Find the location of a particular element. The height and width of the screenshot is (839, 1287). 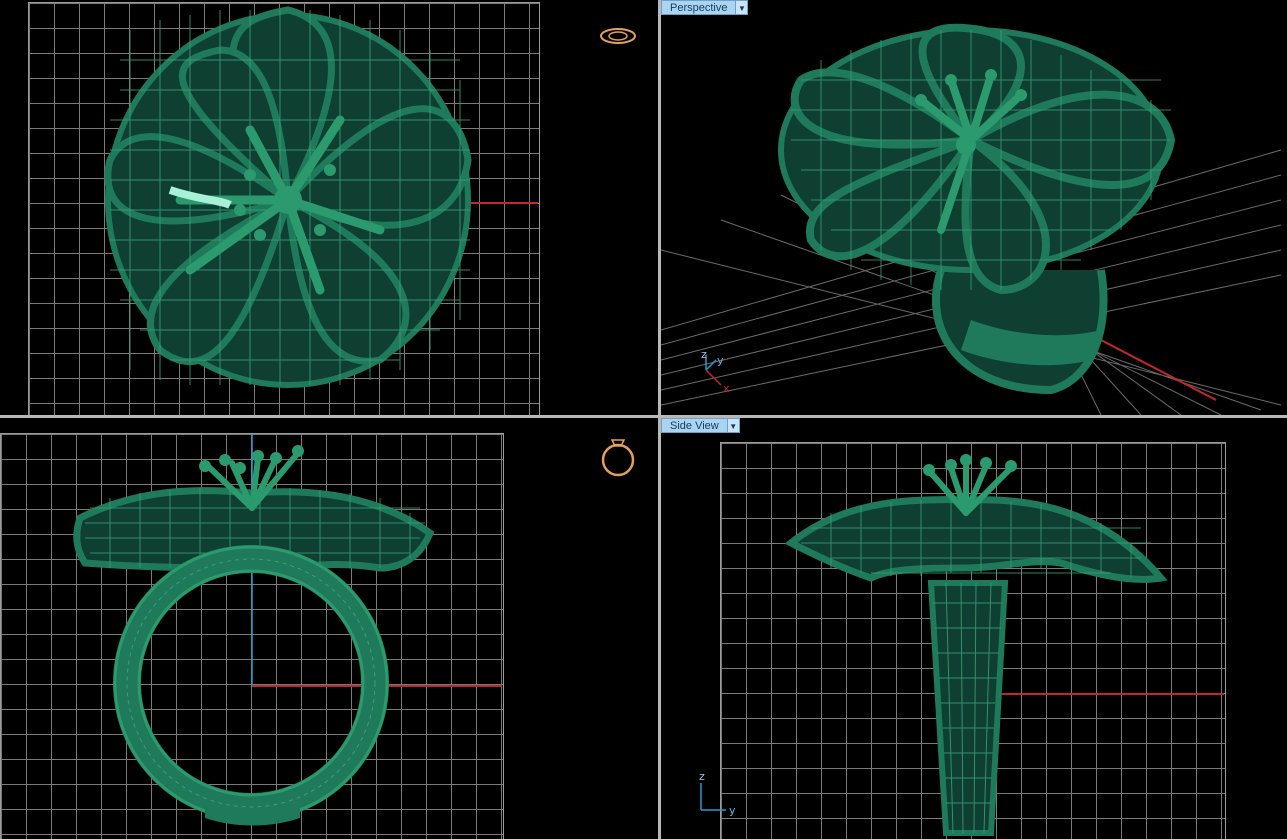

viewport-label-perspective: Perspective ▼ is located at coordinates (705, 7).